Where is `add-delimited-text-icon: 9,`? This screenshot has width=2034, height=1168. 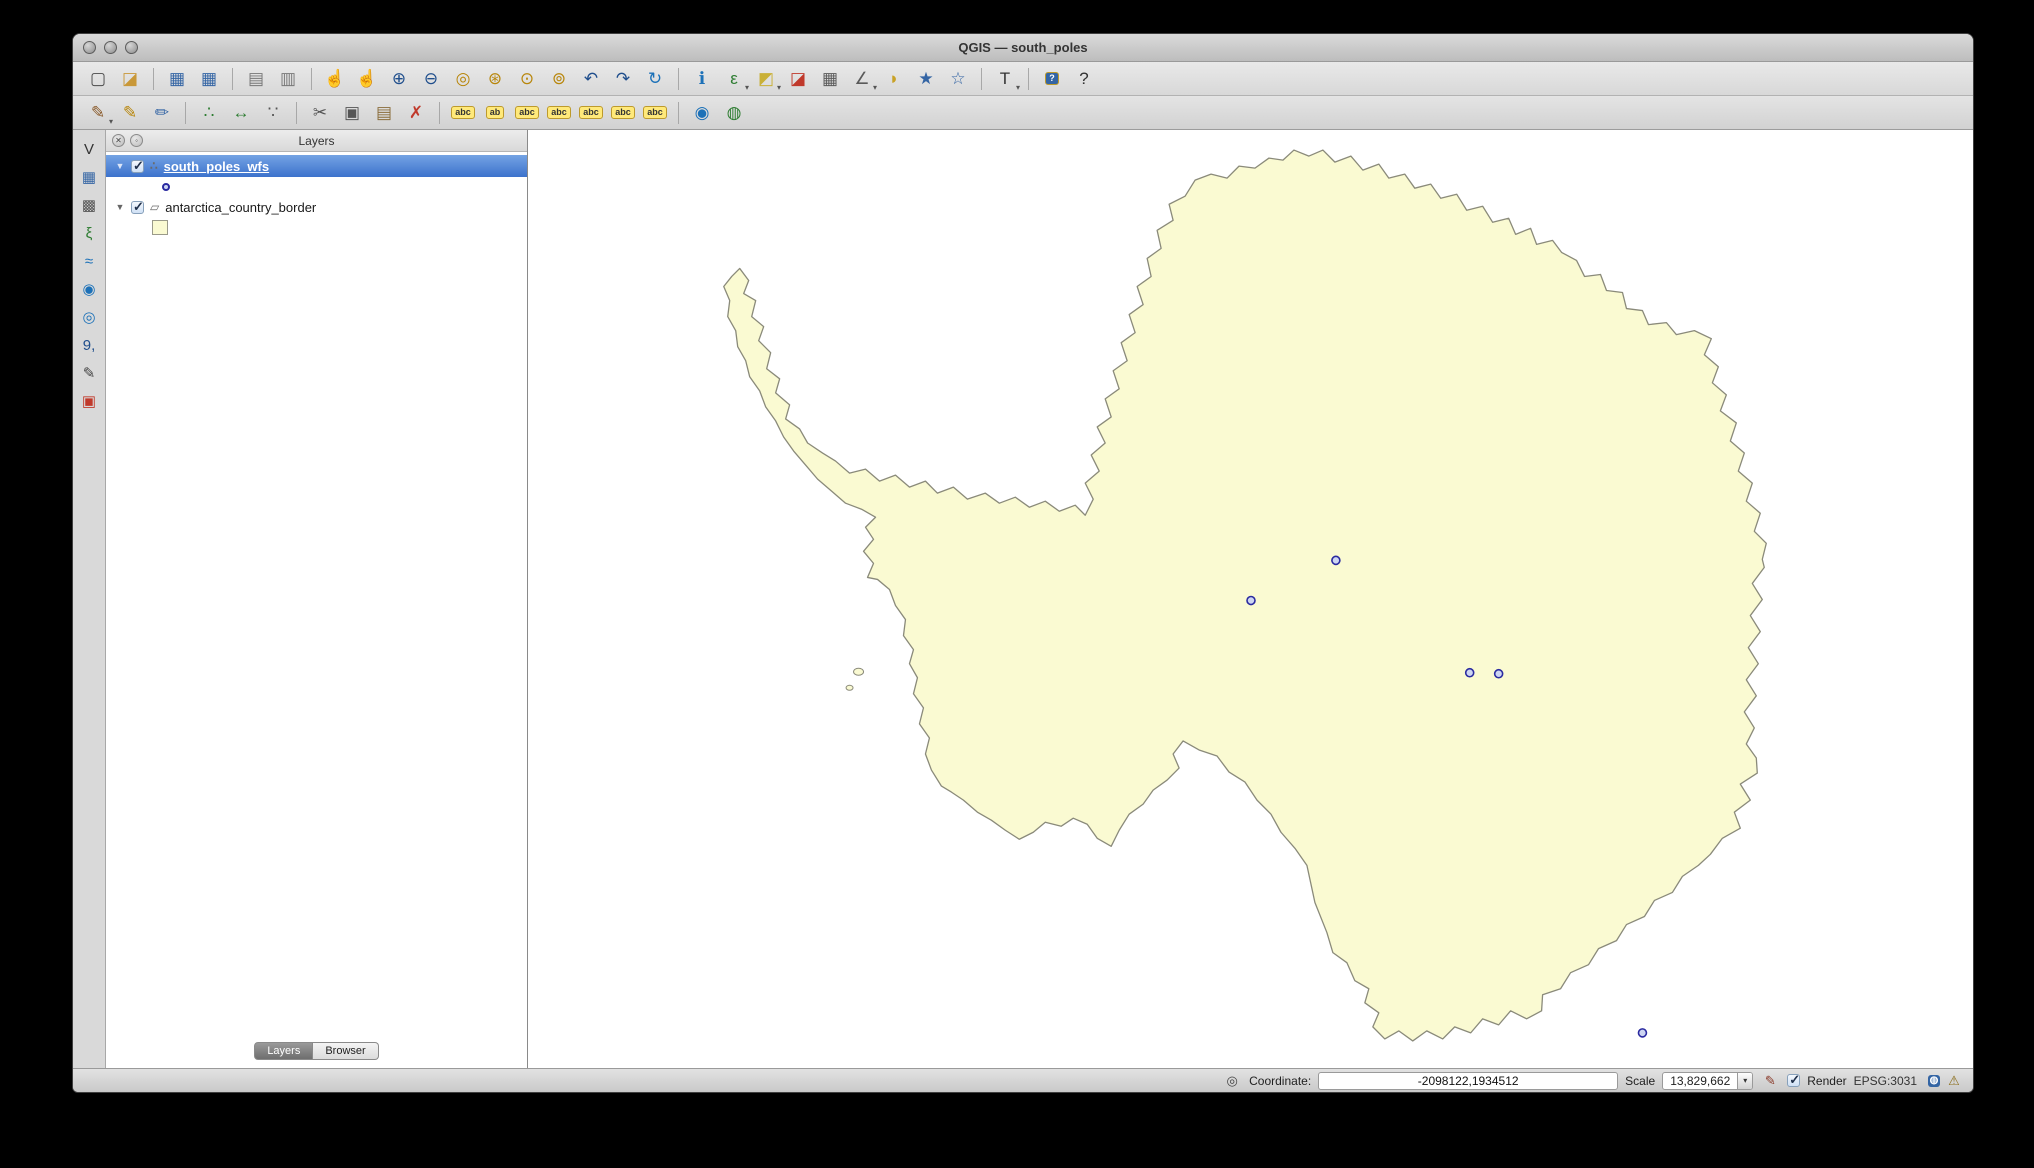
add-delimited-text-icon: 9, is located at coordinates (89, 345).